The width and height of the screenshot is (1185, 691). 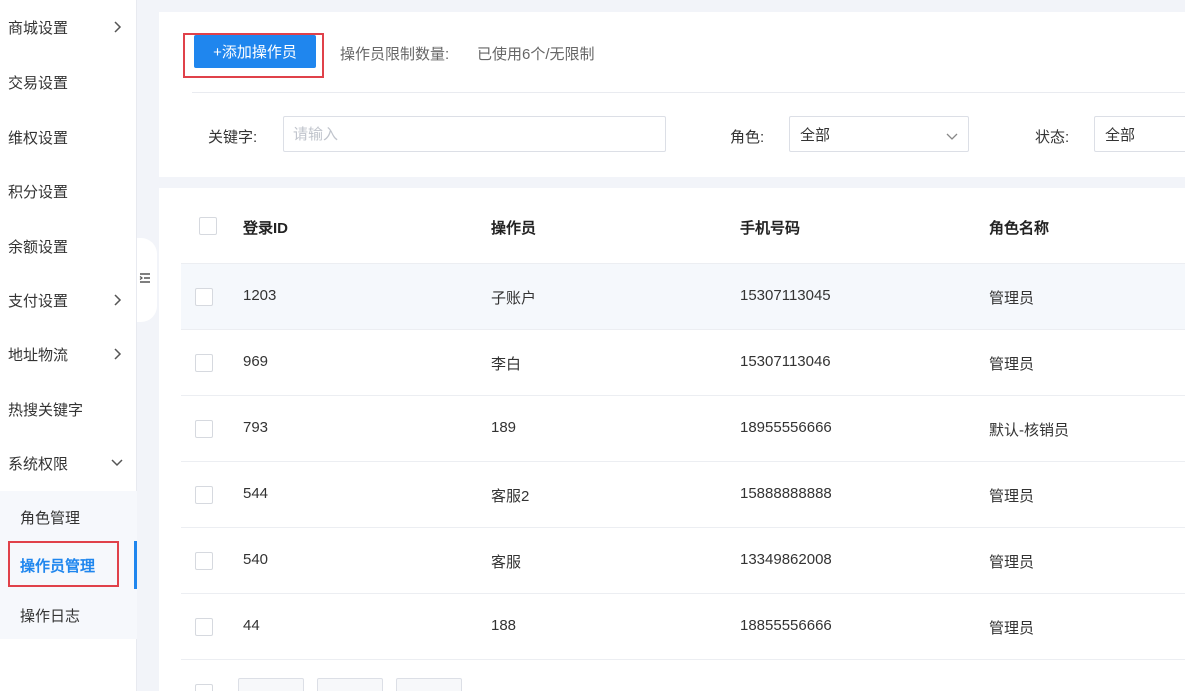 What do you see at coordinates (785, 361) in the screenshot?
I see `cell-phone: 15307113046` at bounding box center [785, 361].